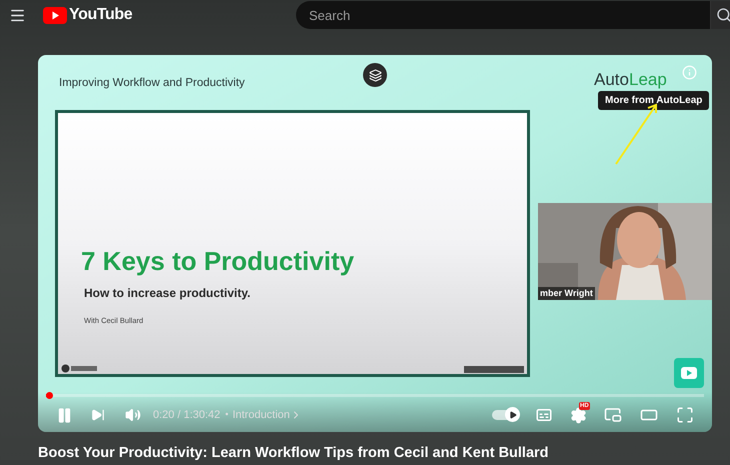 Image resolution: width=730 pixels, height=465 pixels. What do you see at coordinates (98, 415) in the screenshot?
I see `next-icon` at bounding box center [98, 415].